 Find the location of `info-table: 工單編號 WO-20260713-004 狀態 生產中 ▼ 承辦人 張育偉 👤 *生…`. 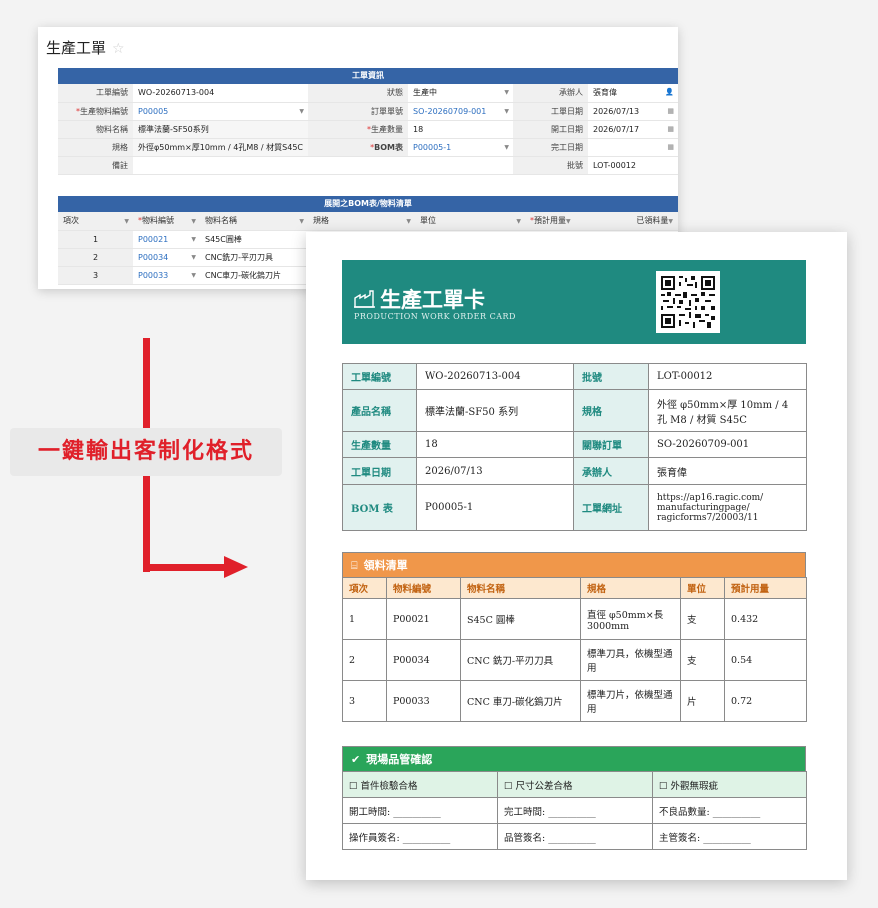

info-table: 工單編號 WO-20260713-004 狀態 生產中 ▼ 承辦人 張育偉 👤 *生… is located at coordinates (368, 129).